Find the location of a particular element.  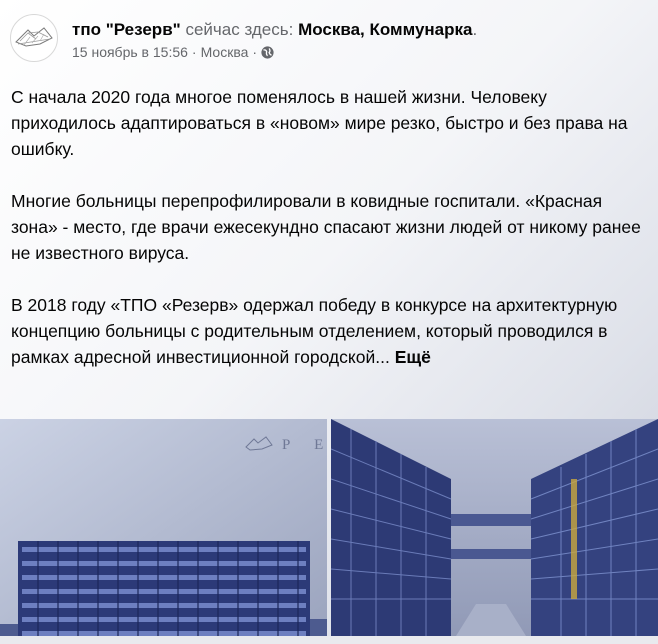

post-timestamp: 15 ноябрь в 15:56 is located at coordinates (130, 52).